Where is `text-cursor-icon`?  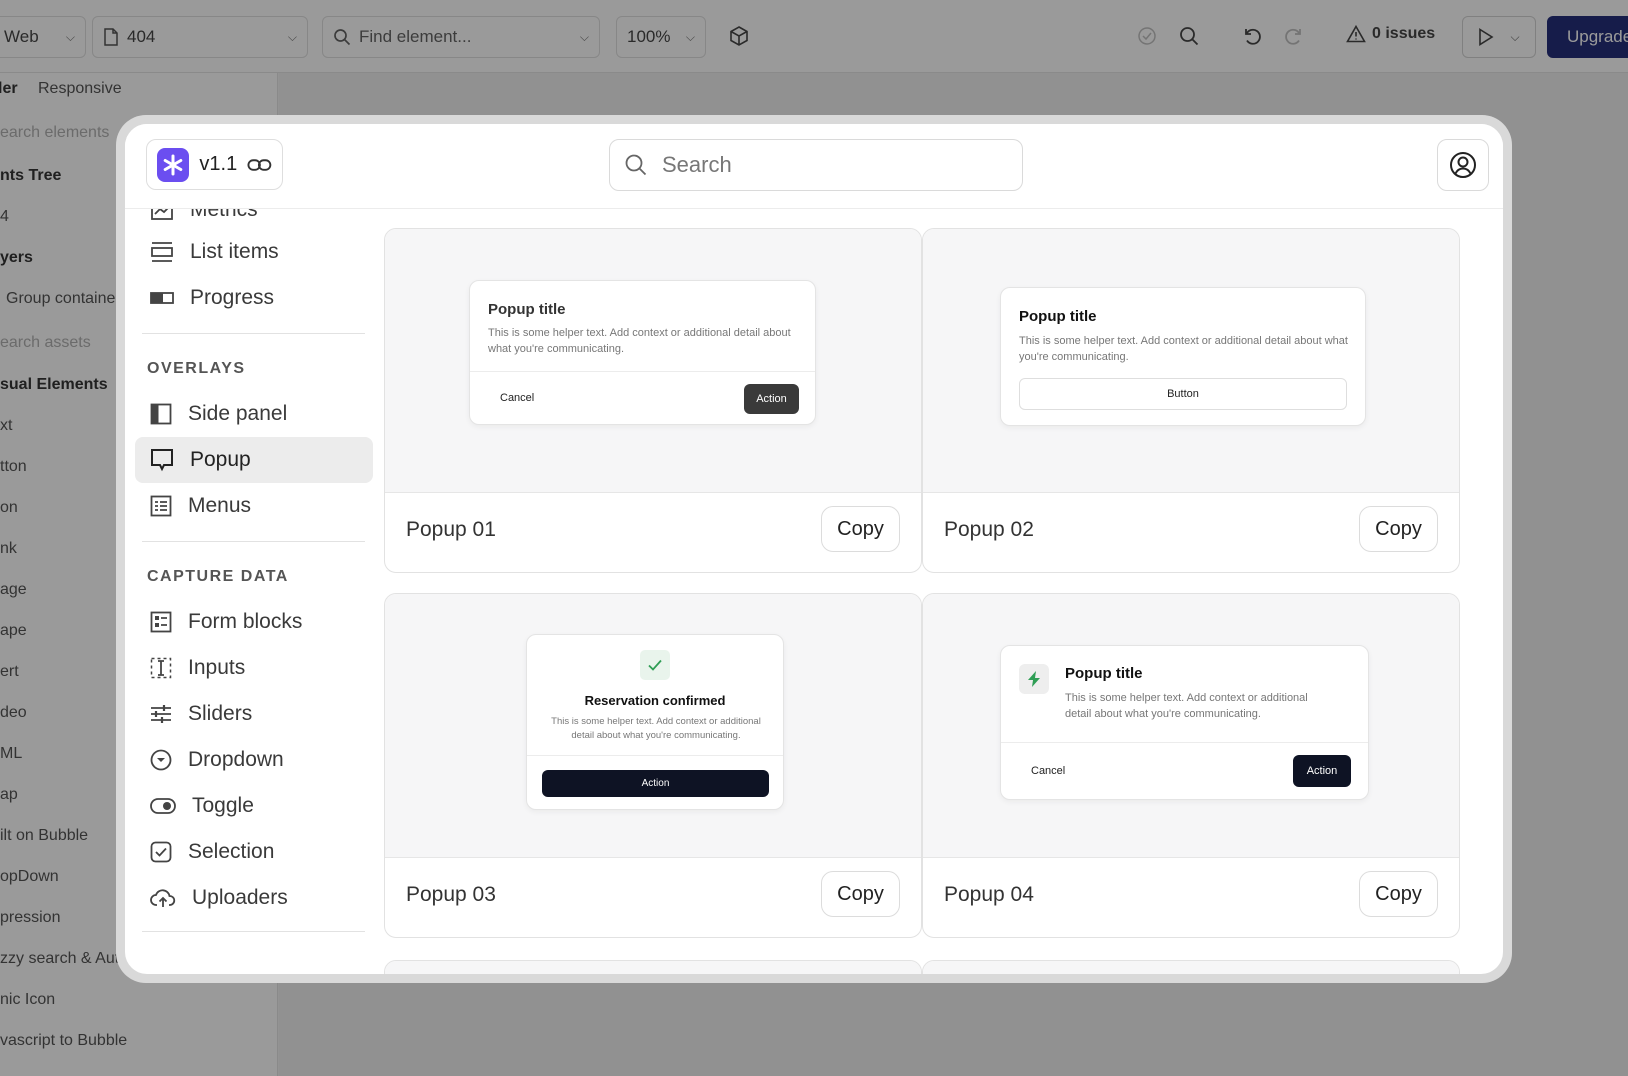
text-cursor-icon is located at coordinates (161, 668).